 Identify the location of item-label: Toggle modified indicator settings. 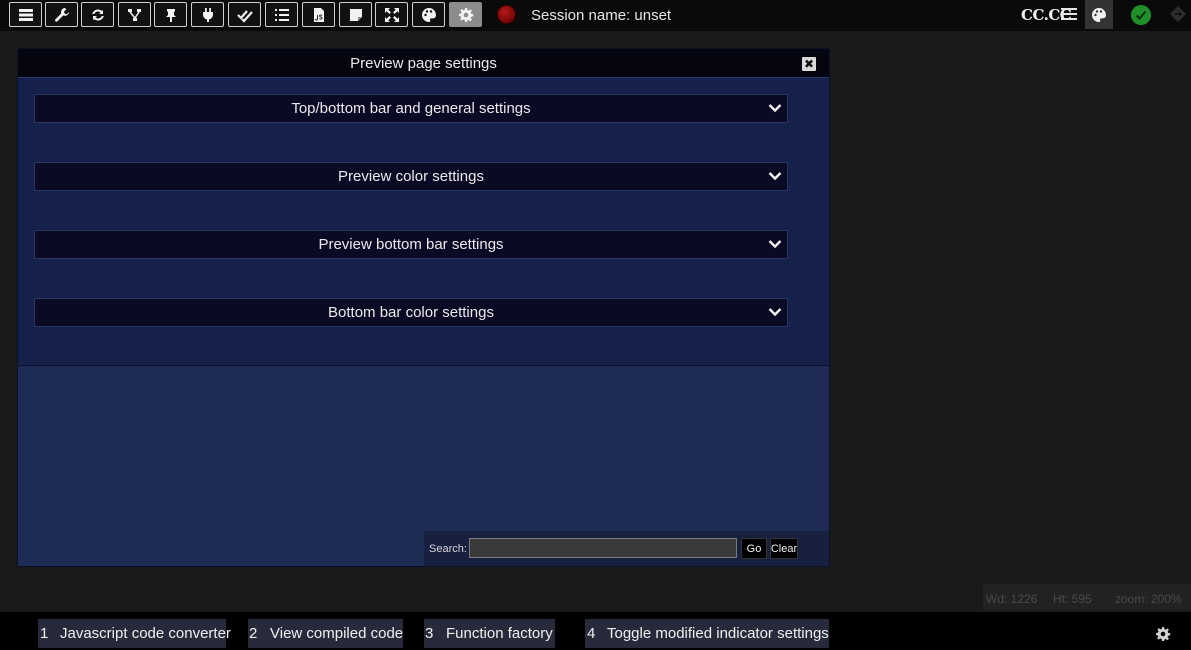
(718, 633).